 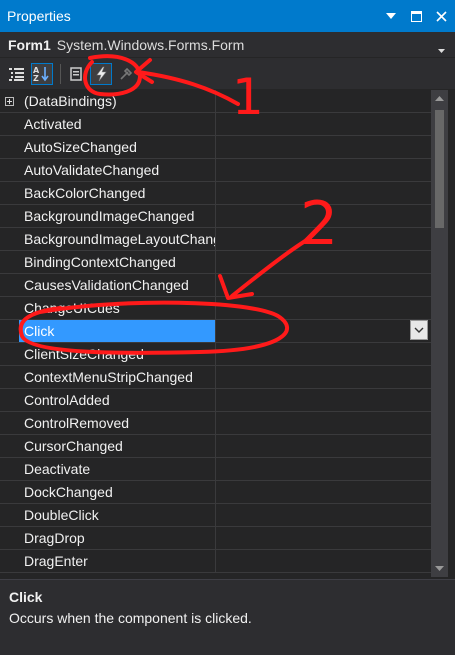 I want to click on grid-row: ControlRemoved, so click(x=215, y=423).